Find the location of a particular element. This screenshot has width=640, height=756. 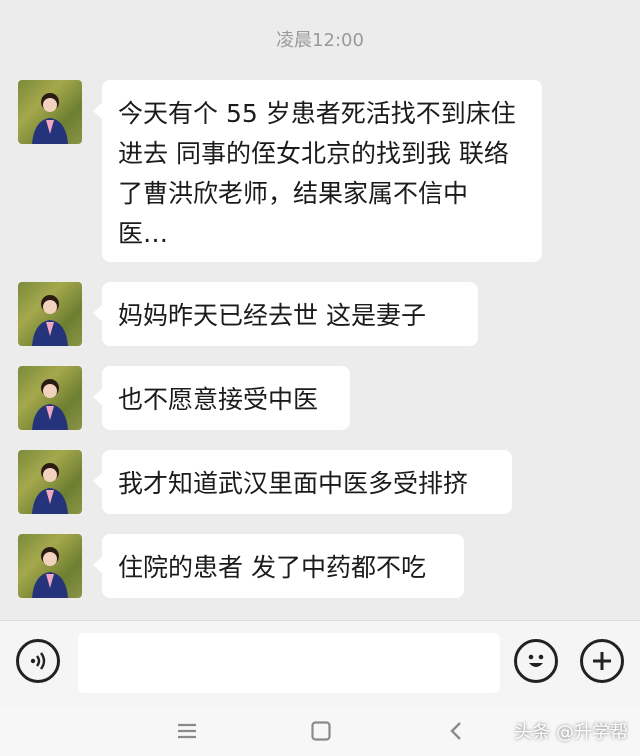

watermark: 头条 @升学帮 is located at coordinates (571, 732).